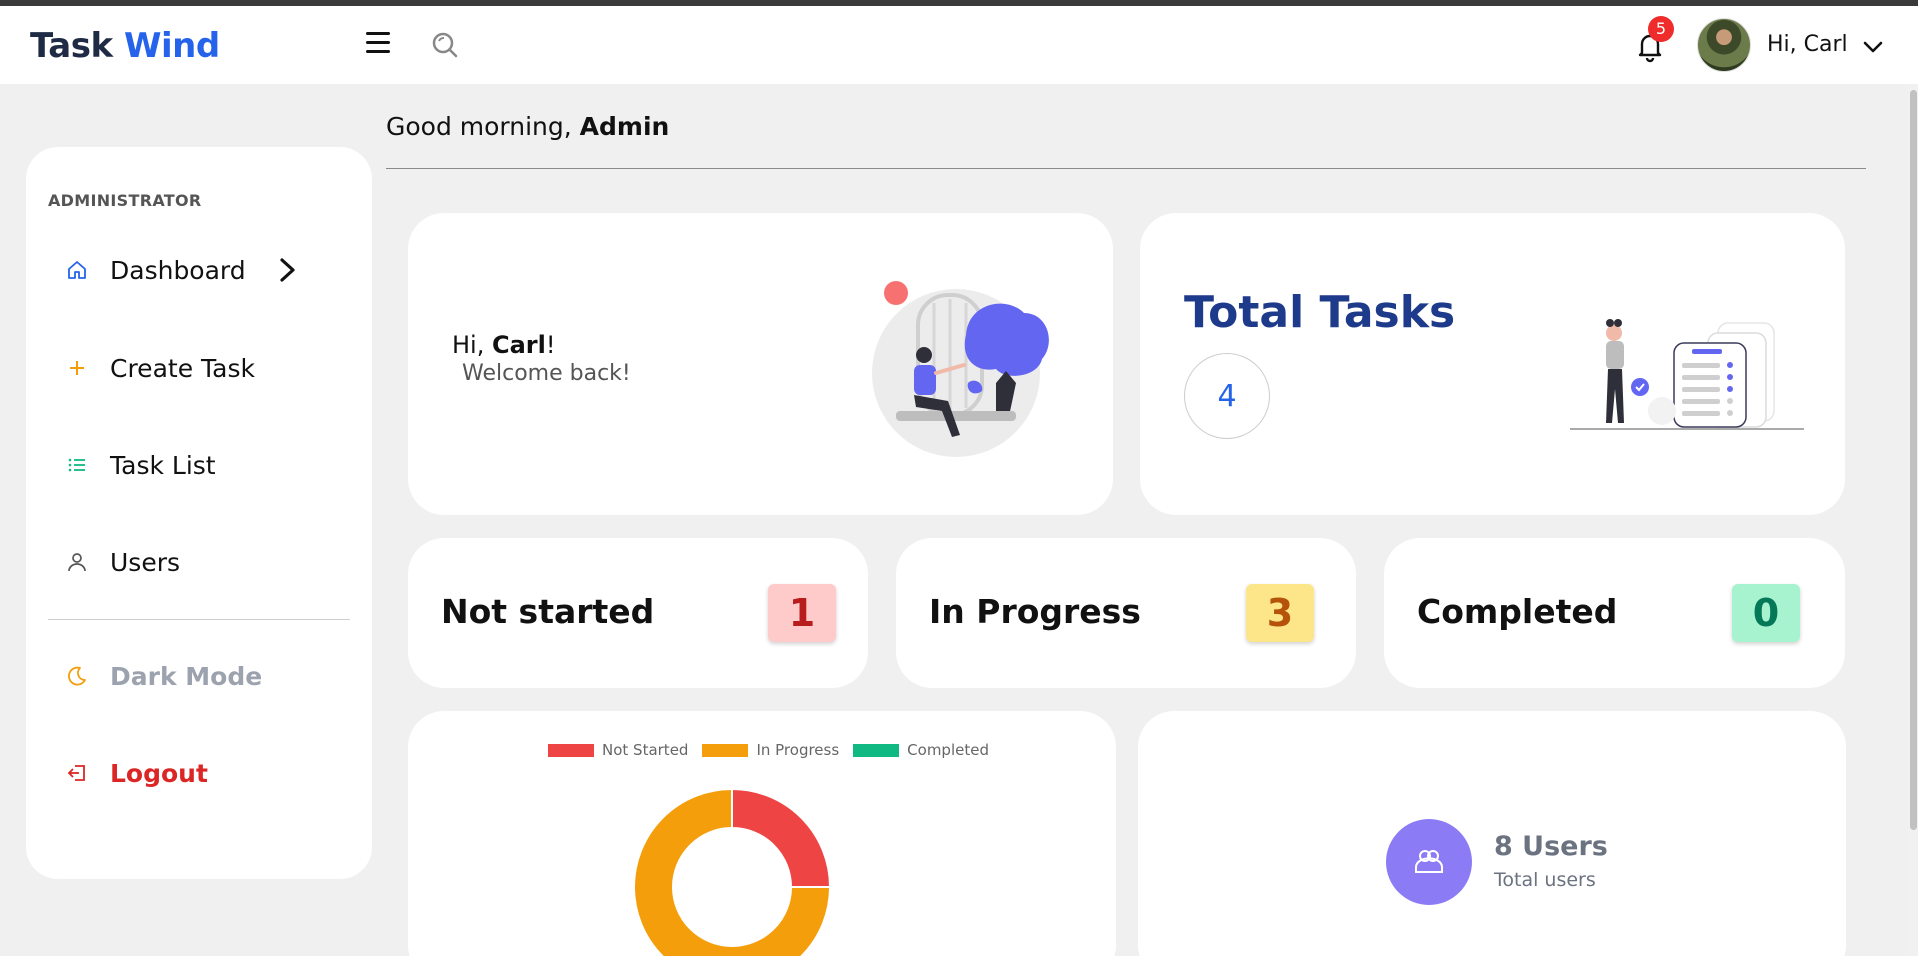 Image resolution: width=1918 pixels, height=956 pixels. I want to click on stat-count: 3, so click(1280, 613).